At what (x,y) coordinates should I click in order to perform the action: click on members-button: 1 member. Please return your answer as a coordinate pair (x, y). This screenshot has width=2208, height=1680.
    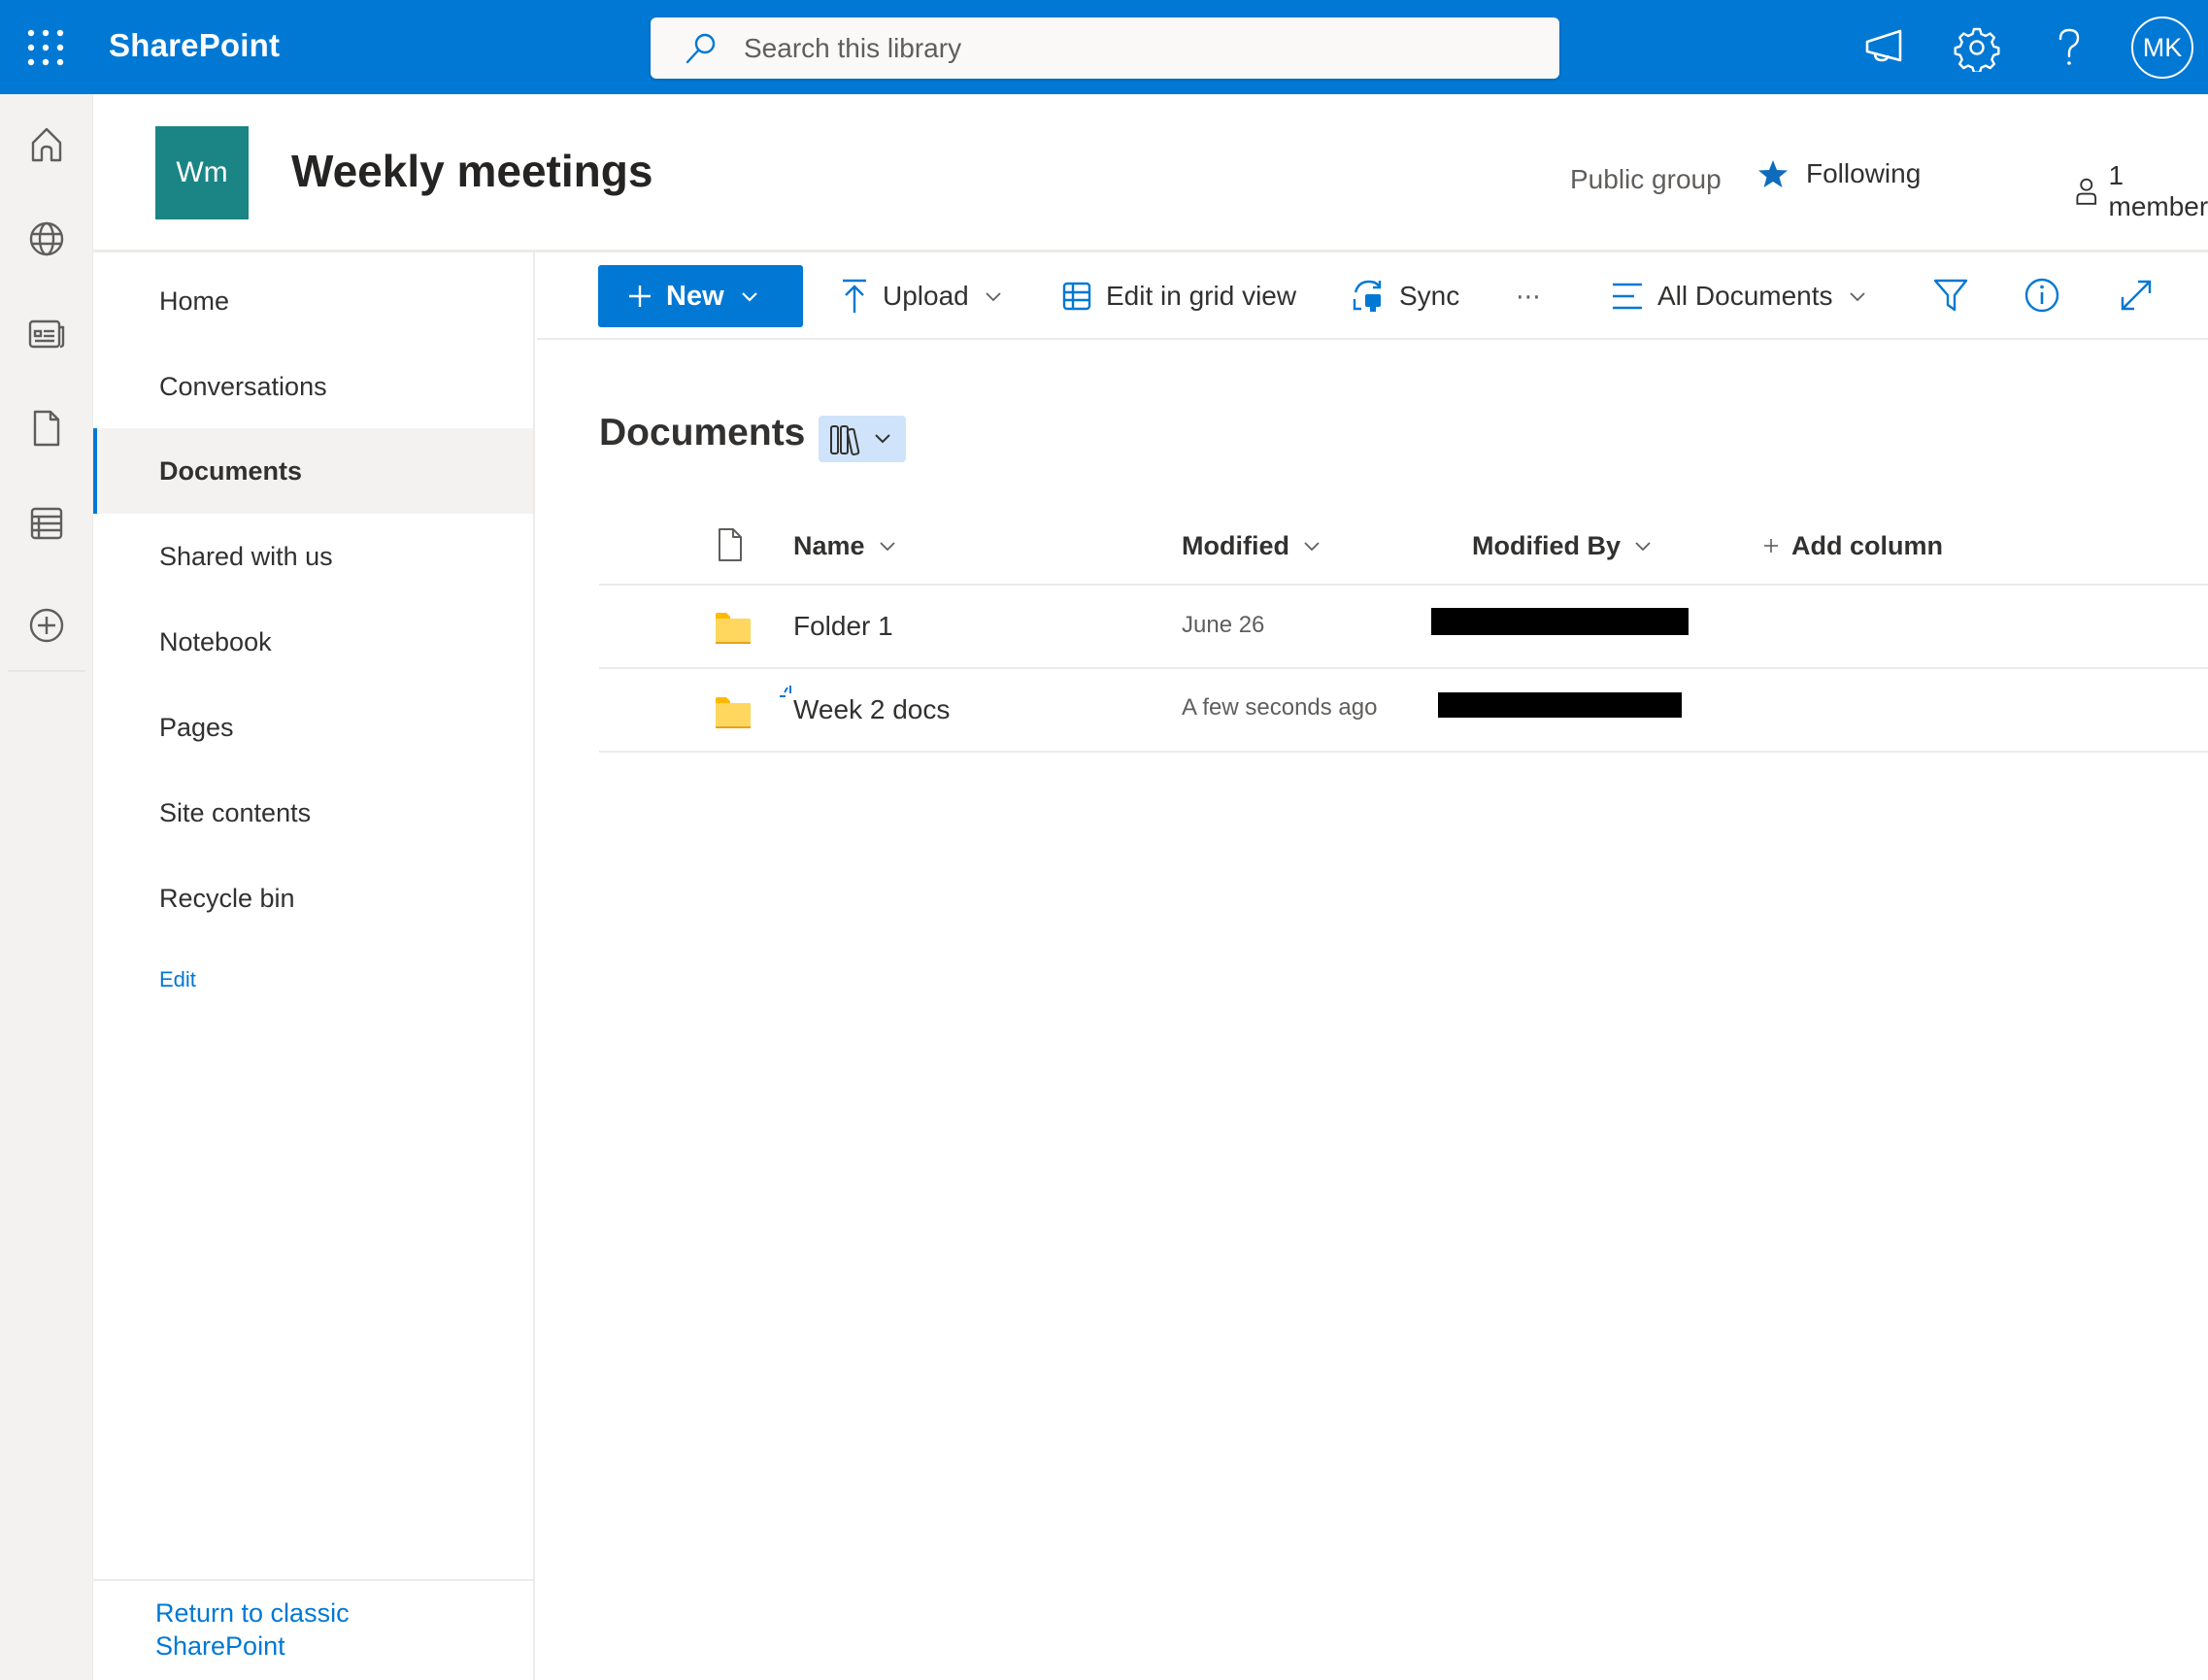
    Looking at the image, I should click on (2141, 191).